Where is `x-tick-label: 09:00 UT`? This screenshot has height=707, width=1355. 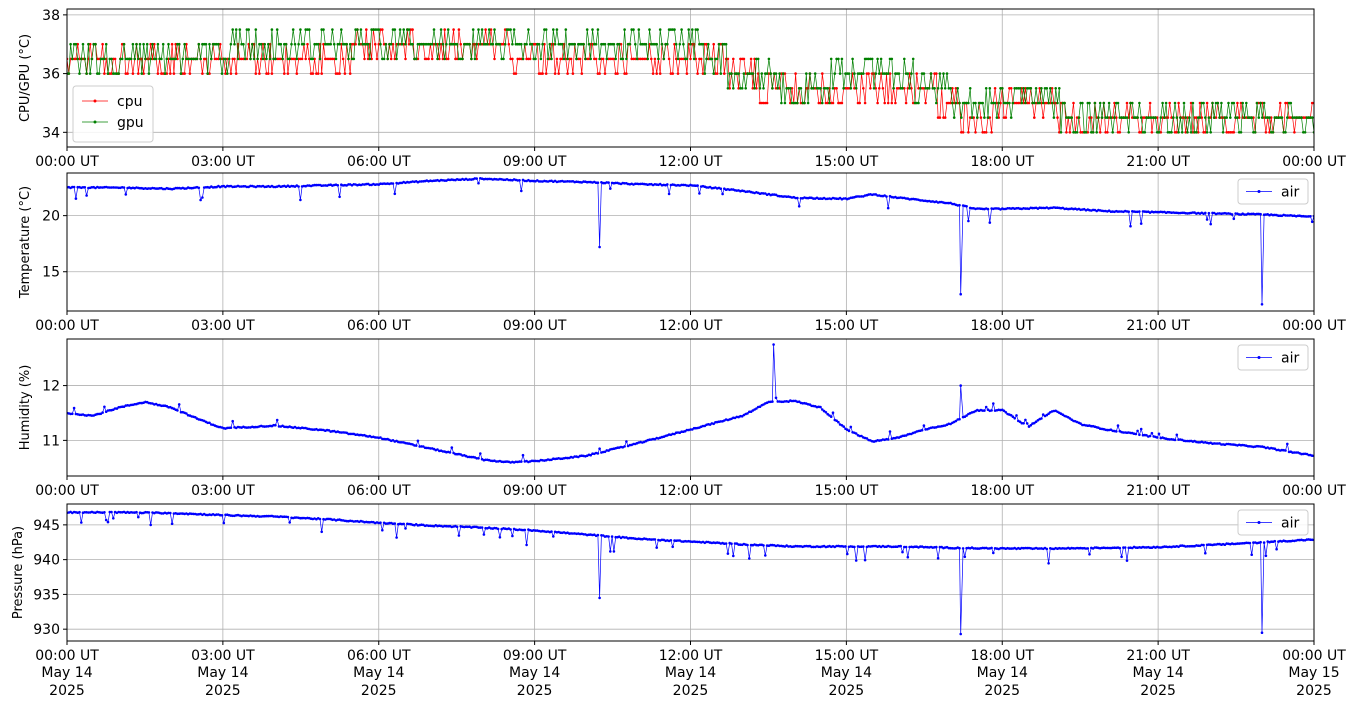
x-tick-label: 09:00 UT is located at coordinates (535, 326).